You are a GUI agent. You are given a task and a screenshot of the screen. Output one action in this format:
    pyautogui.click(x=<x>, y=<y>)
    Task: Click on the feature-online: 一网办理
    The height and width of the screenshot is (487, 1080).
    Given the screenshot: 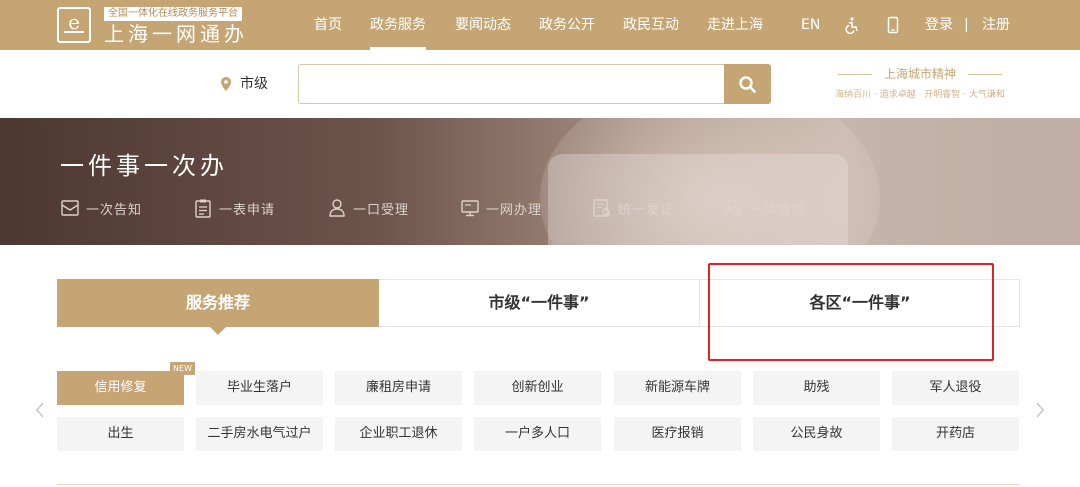 What is the action you would take?
    pyautogui.click(x=501, y=208)
    